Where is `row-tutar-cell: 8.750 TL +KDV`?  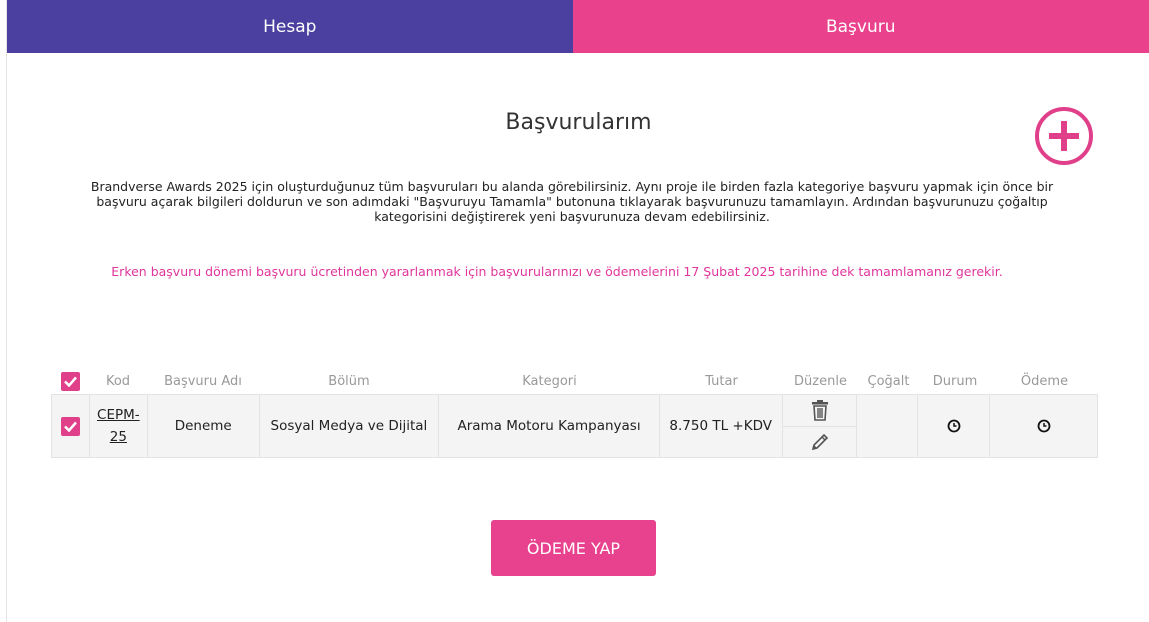 row-tutar-cell: 8.750 TL +KDV is located at coordinates (721, 426).